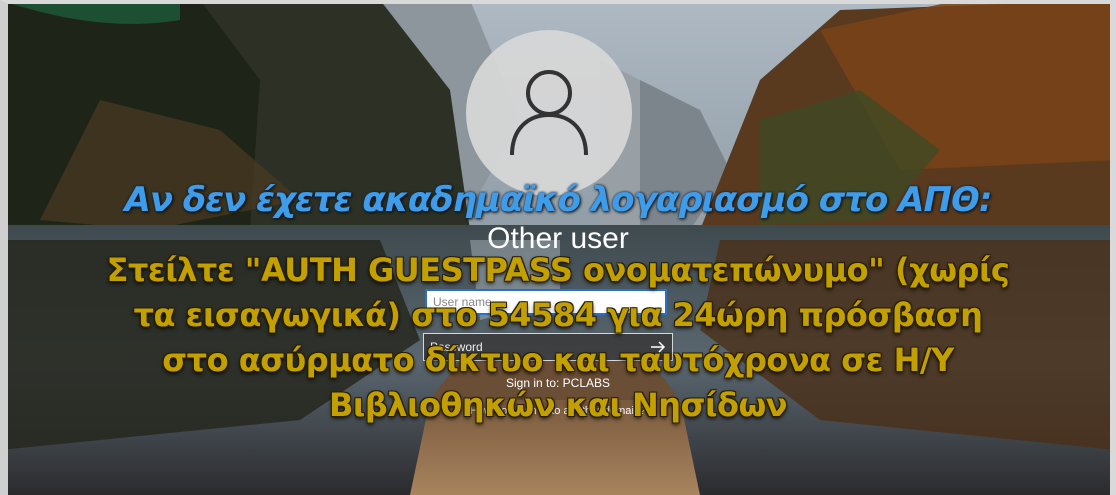 This screenshot has height=495, width=1116. I want to click on user-avatar, so click(549, 113).